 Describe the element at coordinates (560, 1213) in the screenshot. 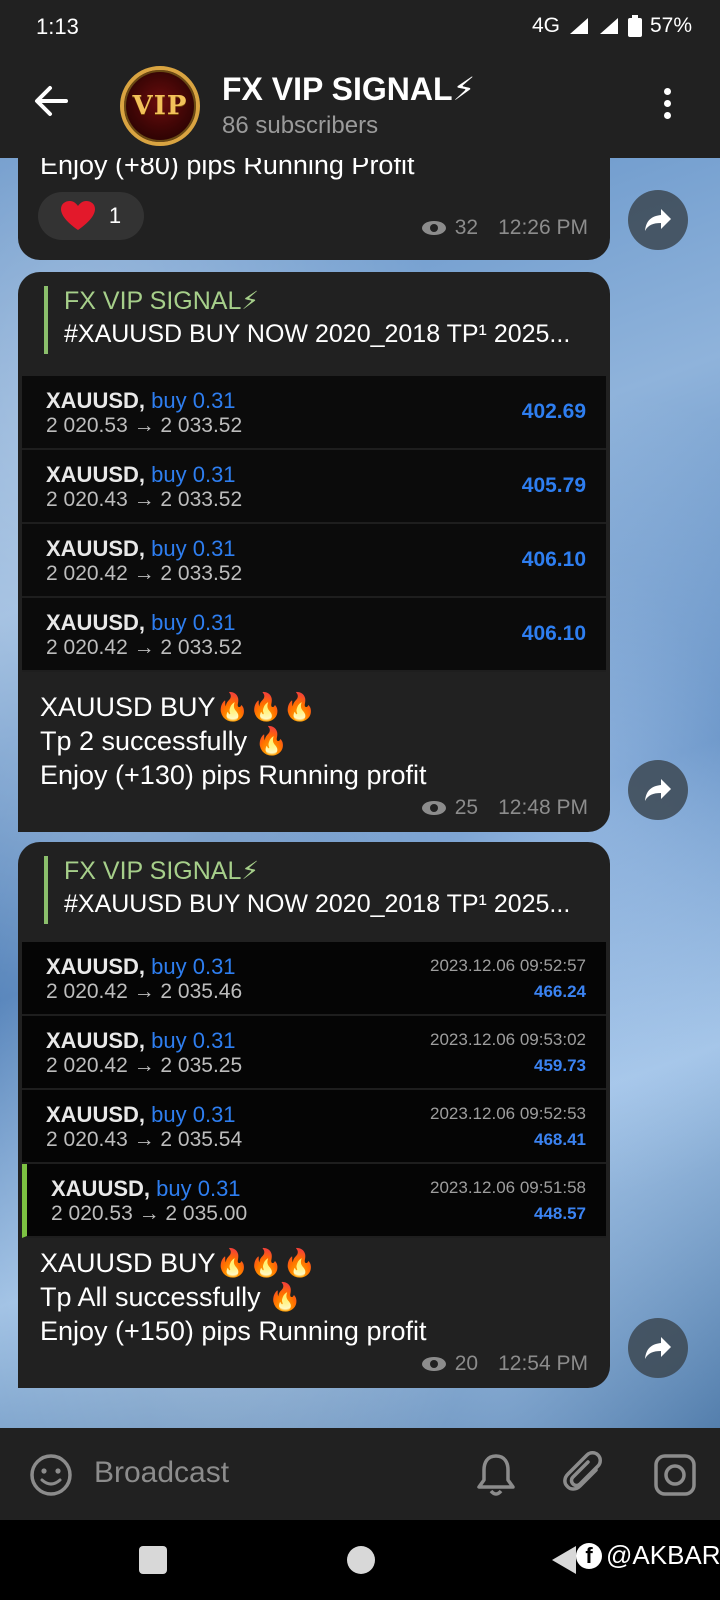

I see `trade-profit: 448.57` at that location.